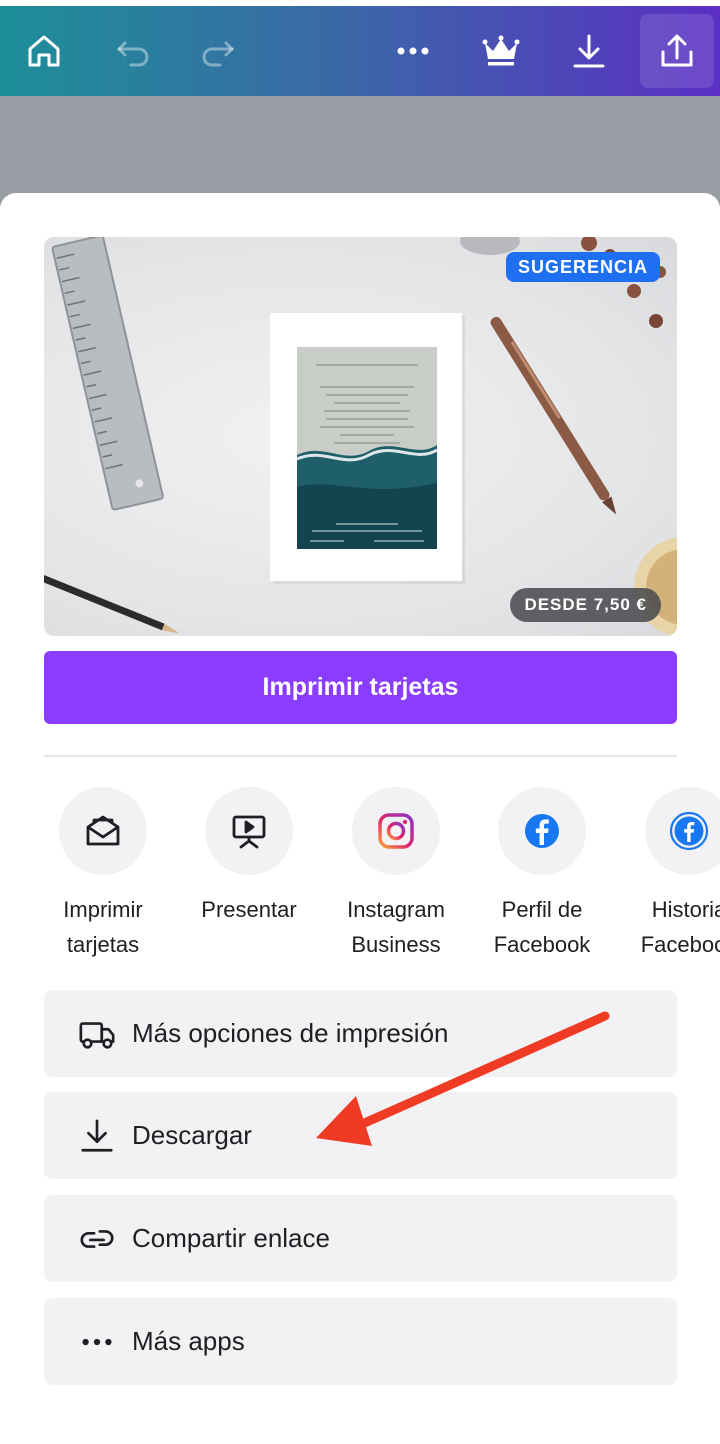 The image size is (720, 1444). I want to click on suggestion-badge: SUGERENCIA, so click(582, 267).